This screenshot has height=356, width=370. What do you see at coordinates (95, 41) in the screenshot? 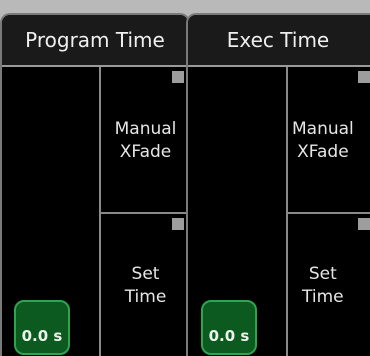
I see `program-time-header: Program Time` at bounding box center [95, 41].